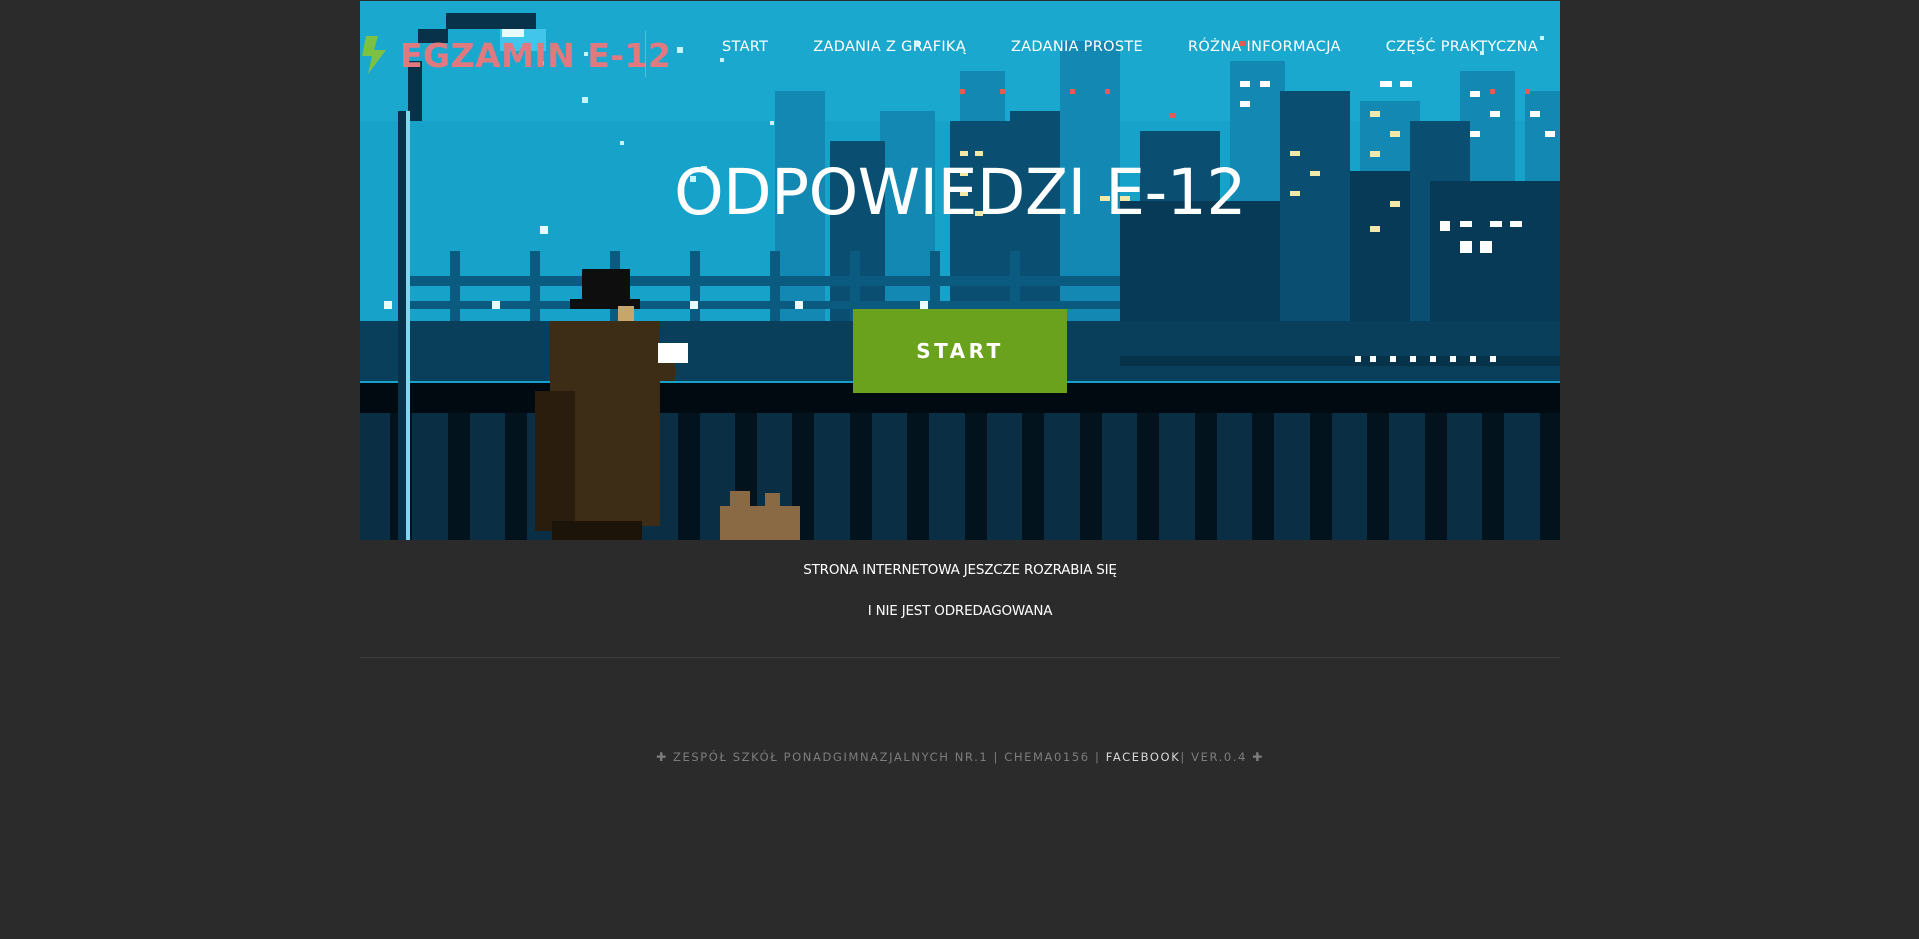  What do you see at coordinates (1264, 47) in the screenshot?
I see `nav-item-rozna-informacja: RÓŻNA INFORMACJA` at bounding box center [1264, 47].